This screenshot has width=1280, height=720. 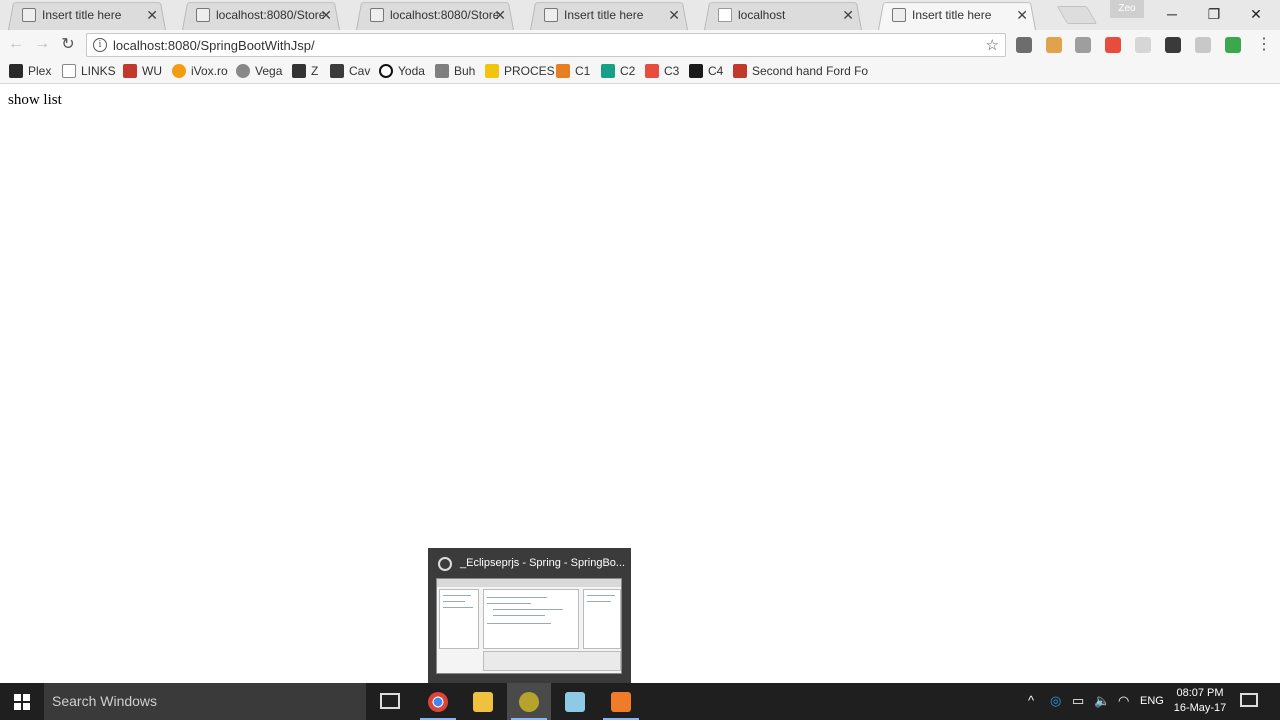 I want to click on camera-icon, so click(x=1083, y=45).